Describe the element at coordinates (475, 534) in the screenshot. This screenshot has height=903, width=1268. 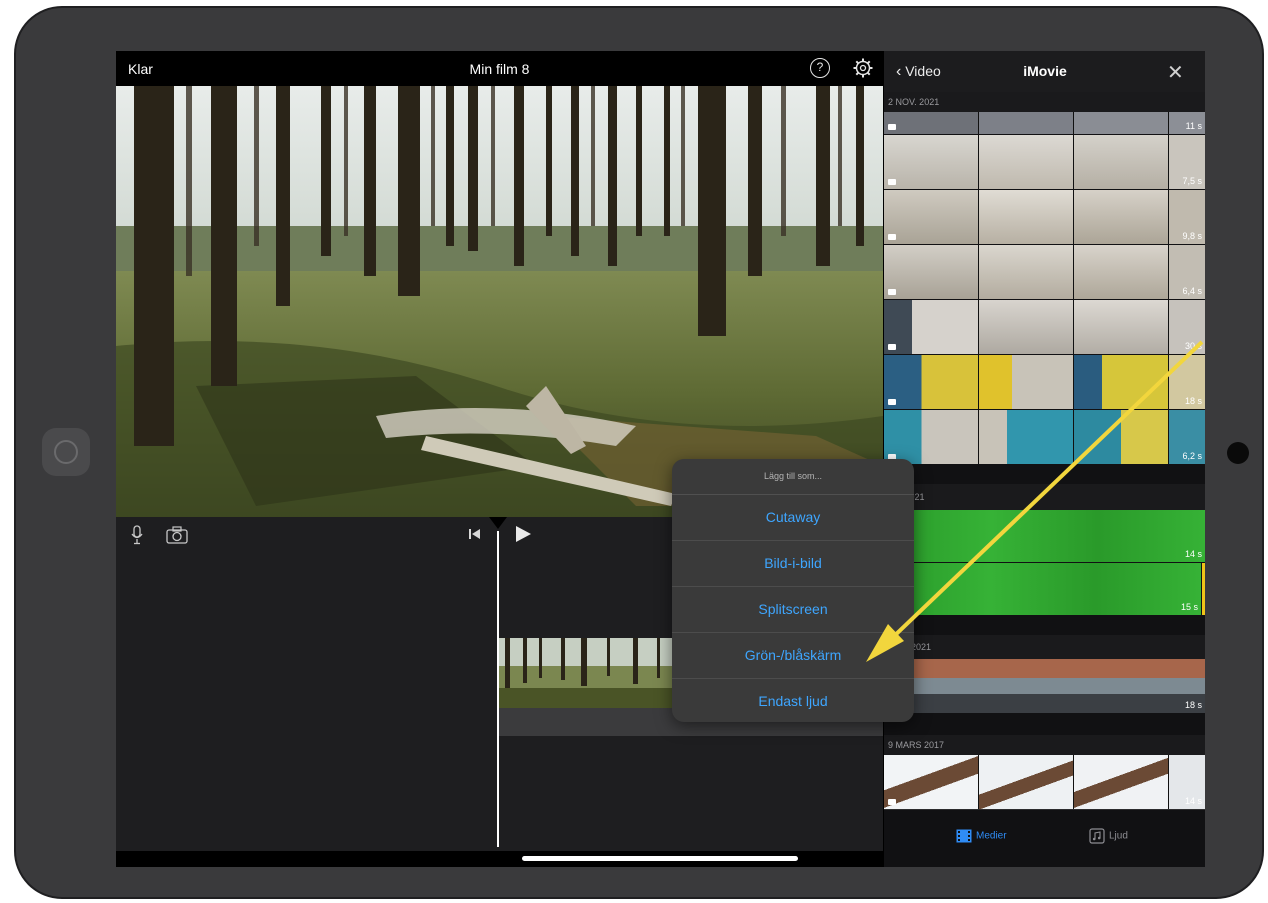
I see `skip-to-start-icon` at that location.